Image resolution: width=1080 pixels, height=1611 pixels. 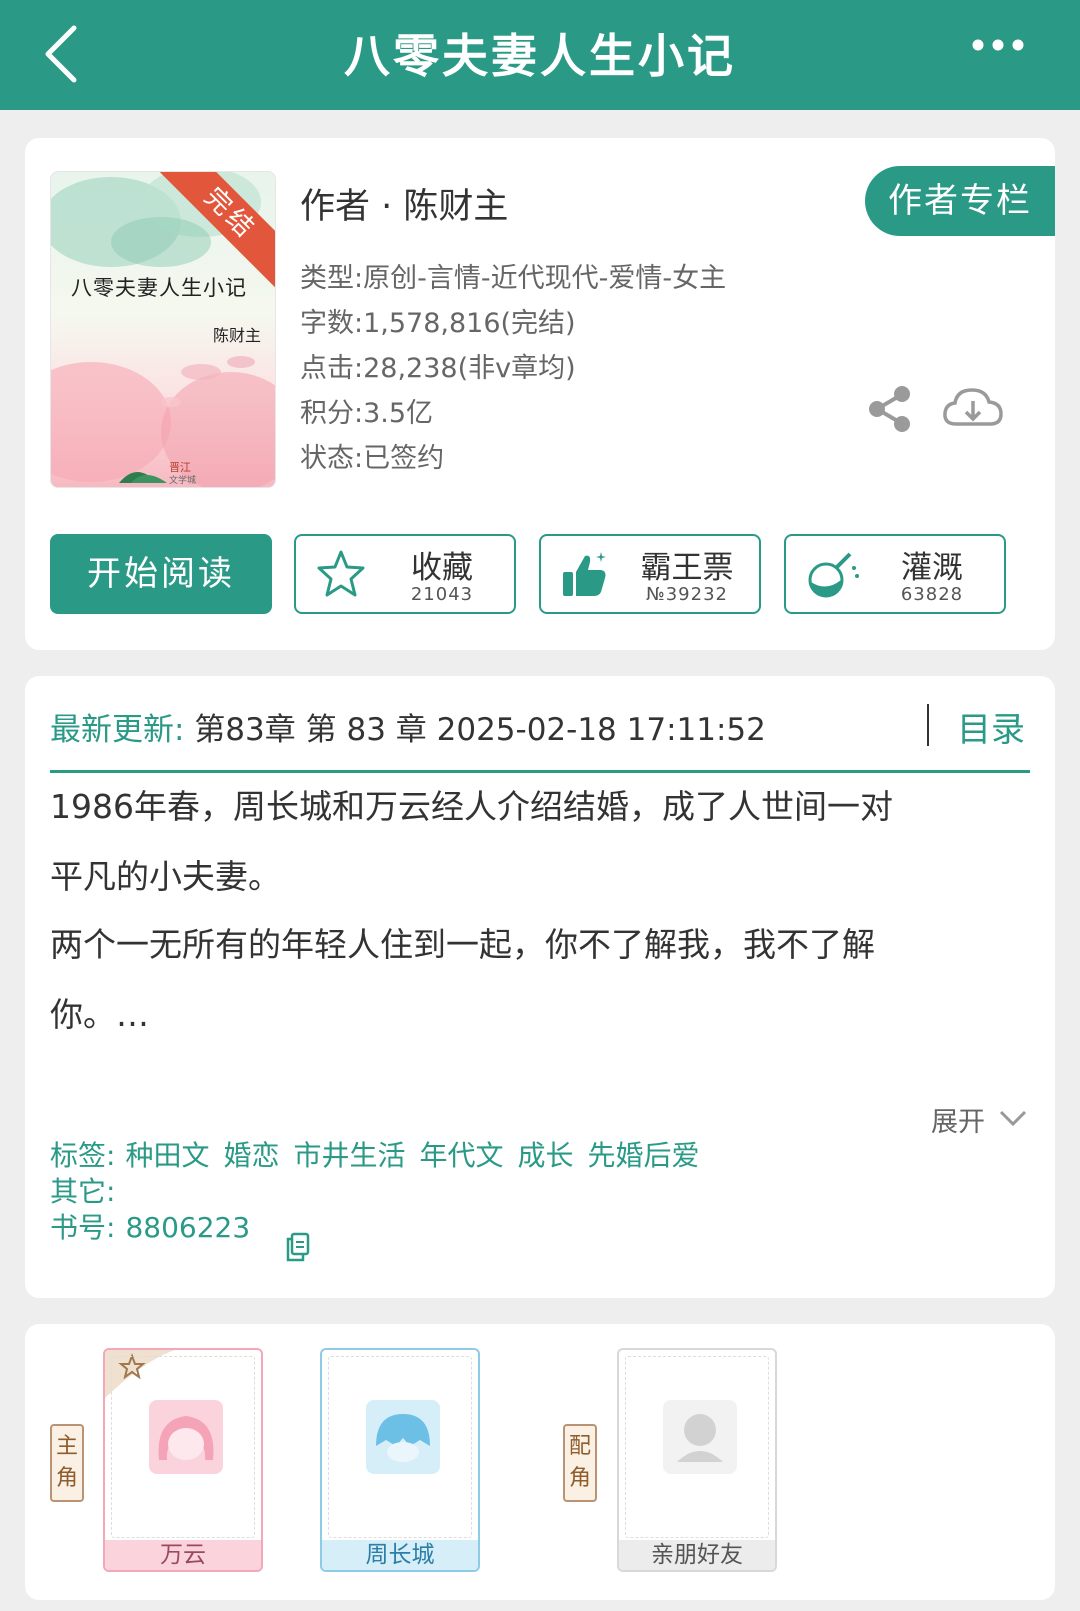 What do you see at coordinates (998, 45) in the screenshot?
I see `more-icon` at bounding box center [998, 45].